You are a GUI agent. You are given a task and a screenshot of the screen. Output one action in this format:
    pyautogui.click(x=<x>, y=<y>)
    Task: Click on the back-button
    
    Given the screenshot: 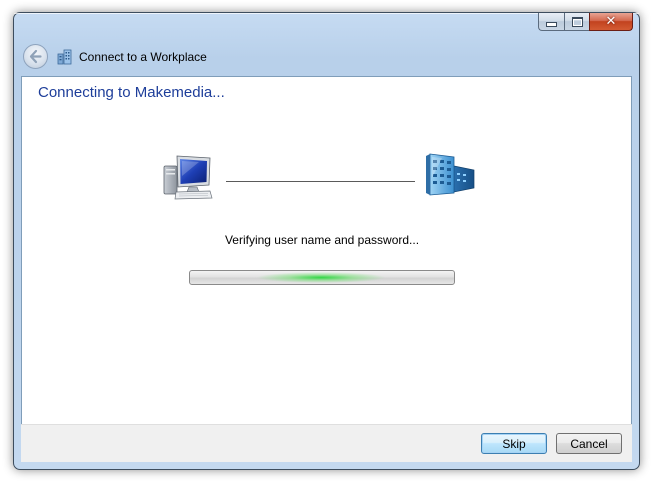 What is the action you would take?
    pyautogui.click(x=35, y=56)
    